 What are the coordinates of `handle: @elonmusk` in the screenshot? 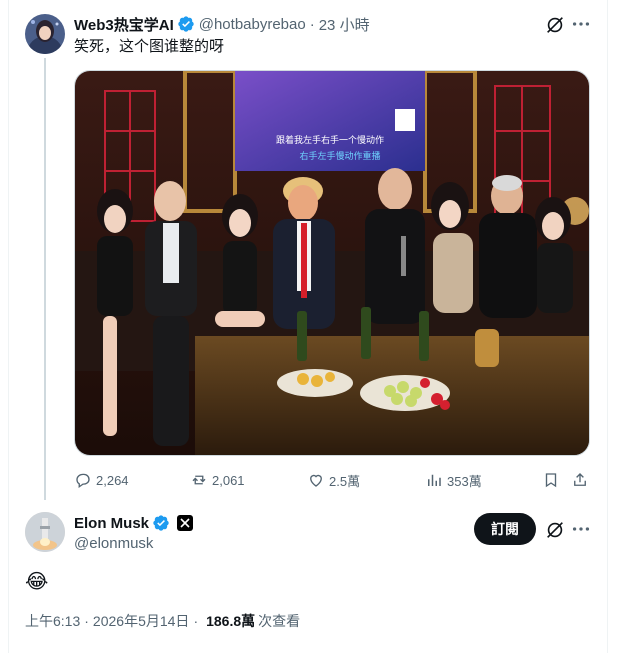 It's located at (113, 543).